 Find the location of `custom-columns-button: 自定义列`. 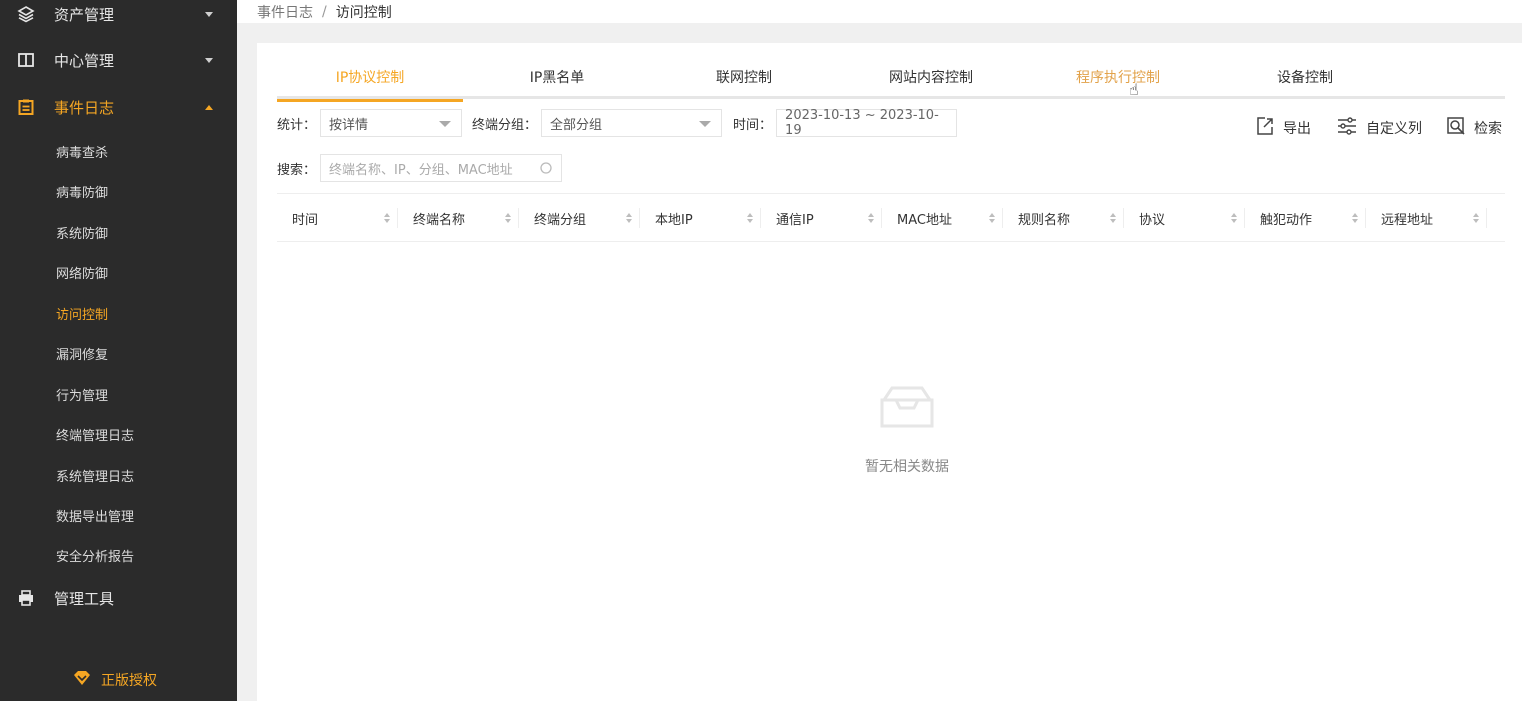

custom-columns-button: 自定义列 is located at coordinates (1379, 128).